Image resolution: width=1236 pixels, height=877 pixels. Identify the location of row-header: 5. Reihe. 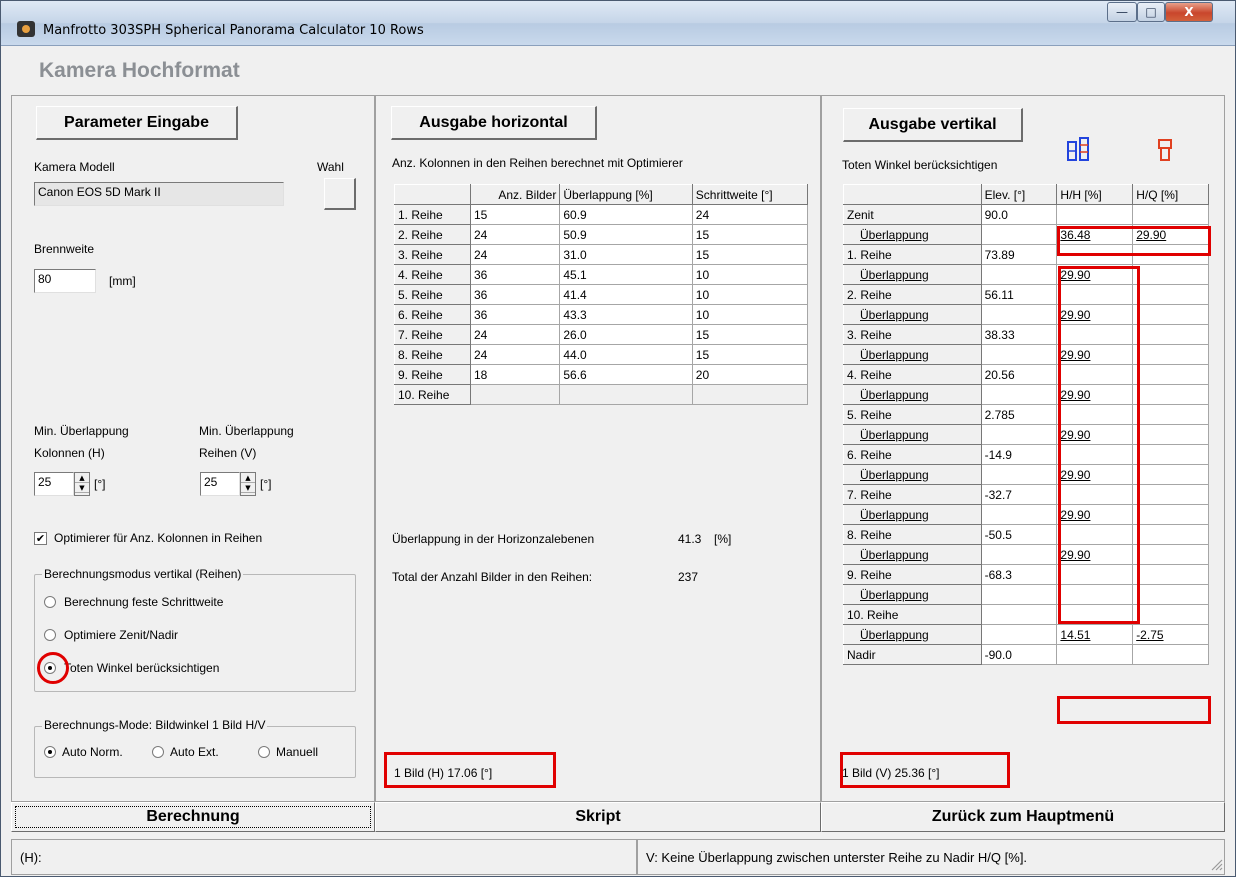
(432, 294).